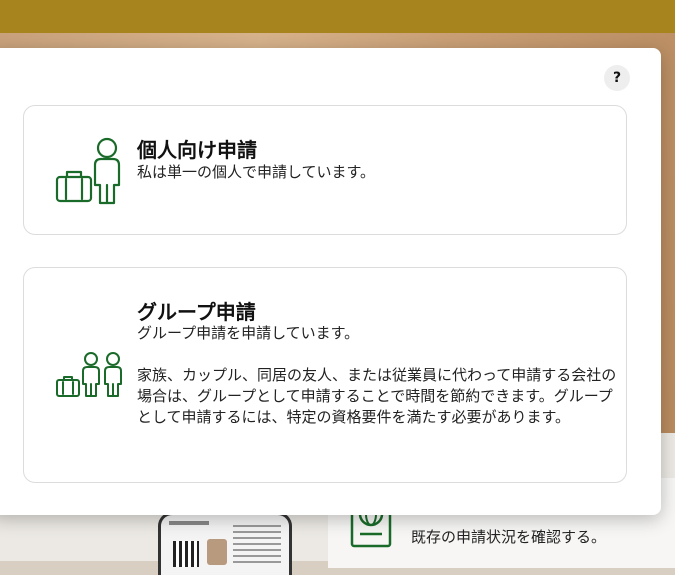 This screenshot has width=675, height=575. What do you see at coordinates (189, 523) in the screenshot?
I see `phone-status-bar` at bounding box center [189, 523].